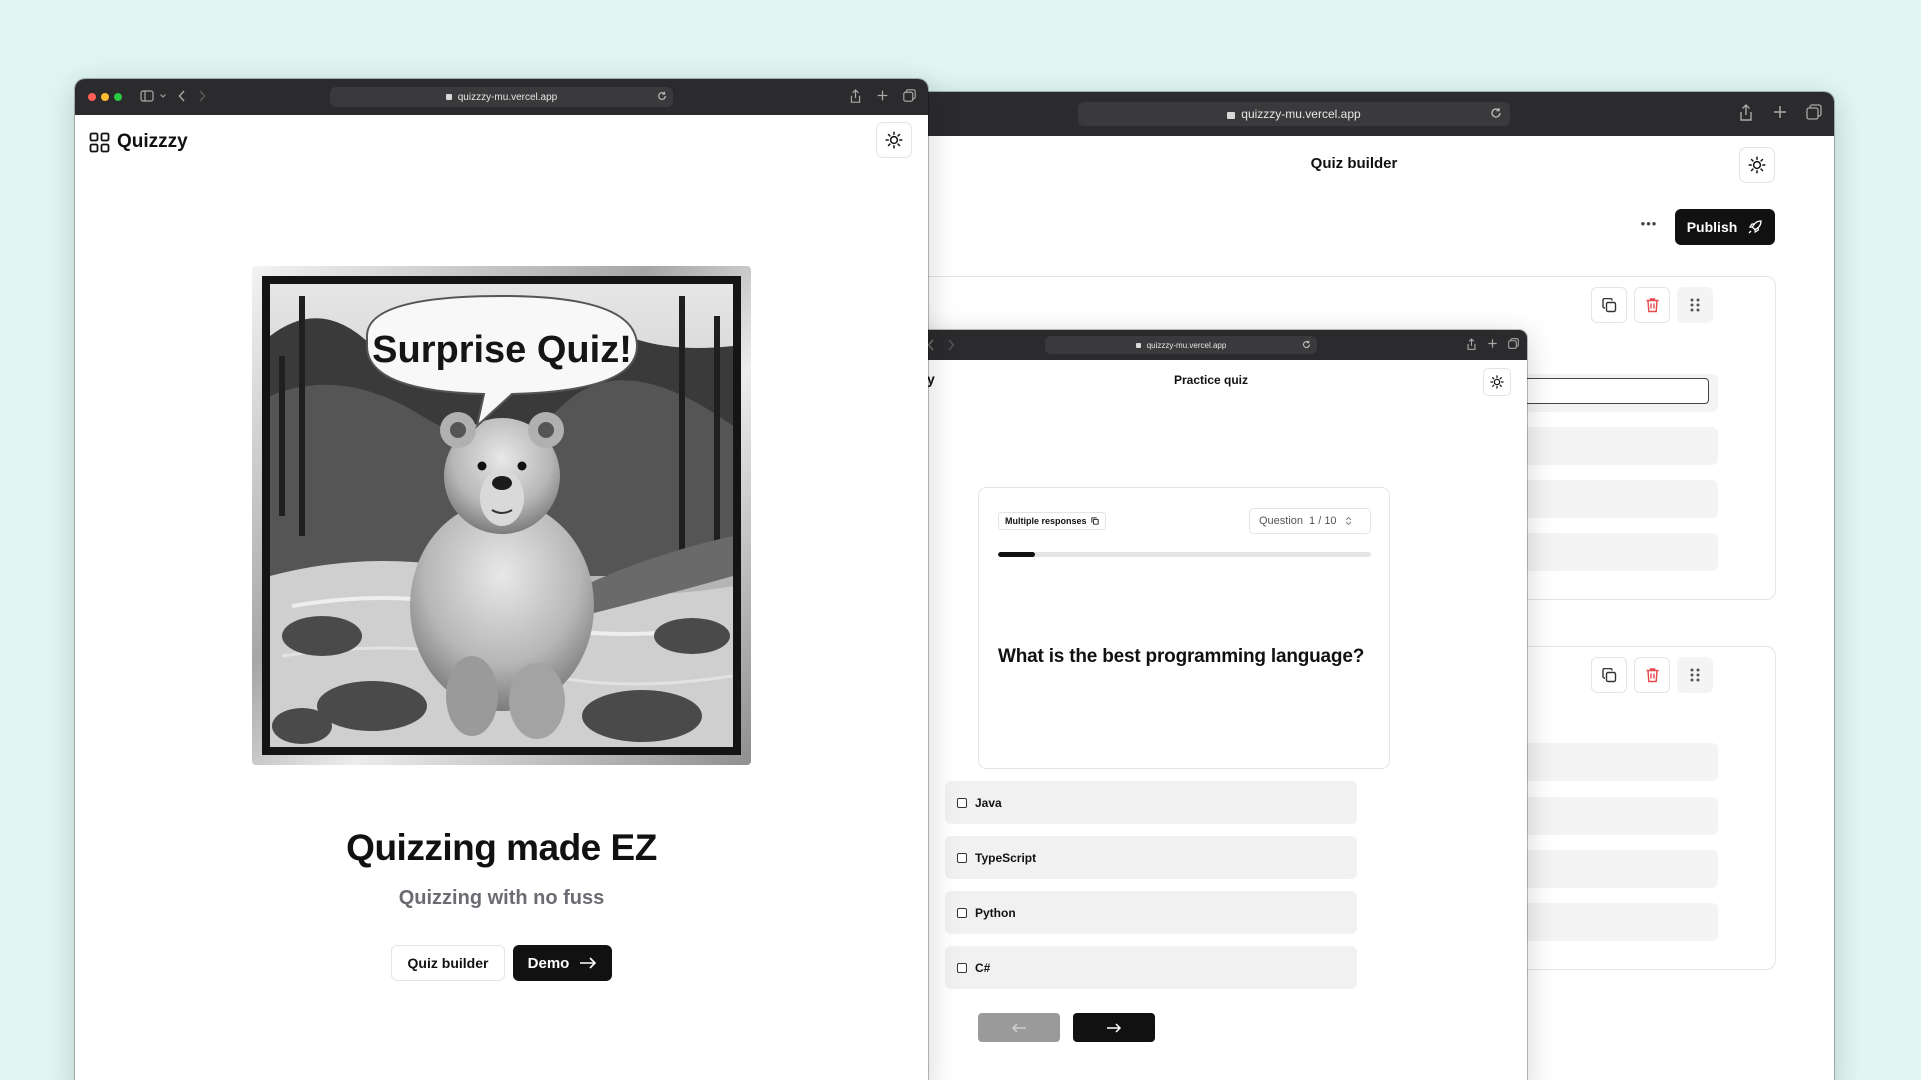  Describe the element at coordinates (983, 967) in the screenshot. I see `answer-label: C#` at that location.